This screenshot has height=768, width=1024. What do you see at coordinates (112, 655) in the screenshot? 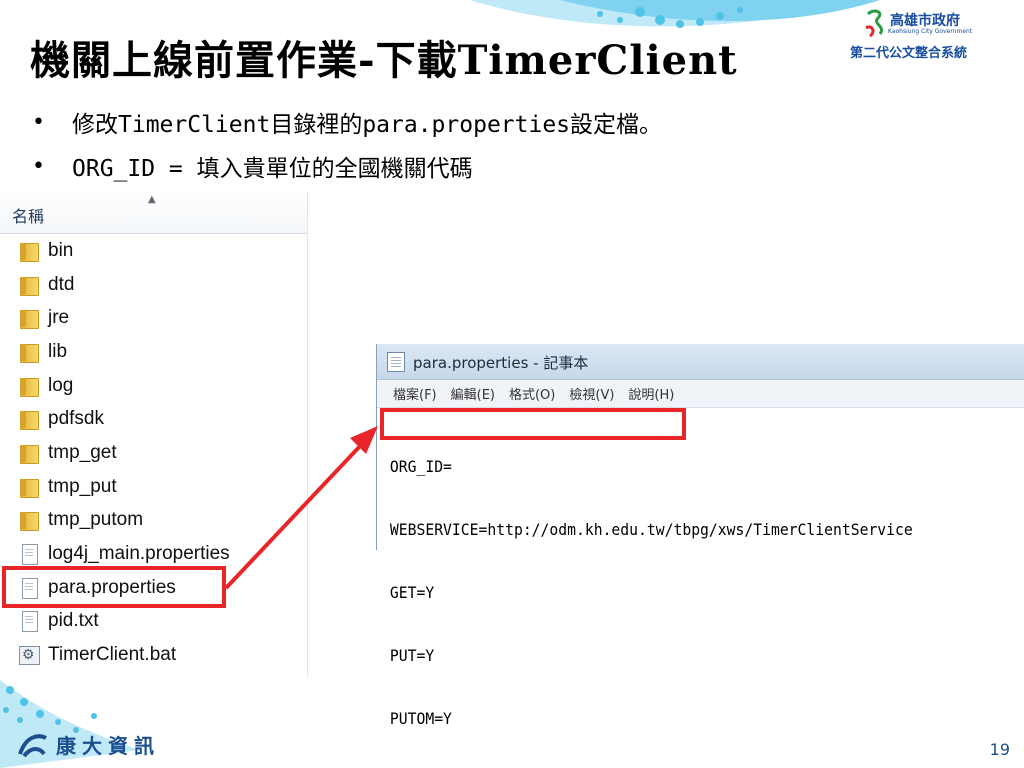
I see `file-item-label: TimerClient.bat` at bounding box center [112, 655].